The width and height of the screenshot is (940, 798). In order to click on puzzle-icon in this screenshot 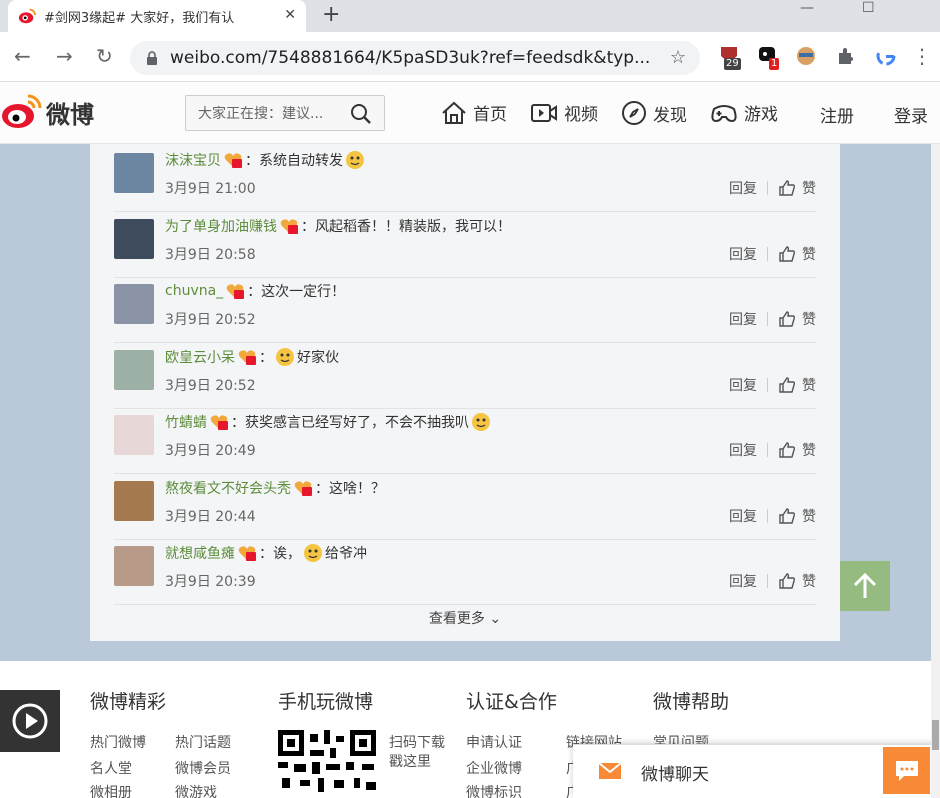, I will do `click(846, 56)`.